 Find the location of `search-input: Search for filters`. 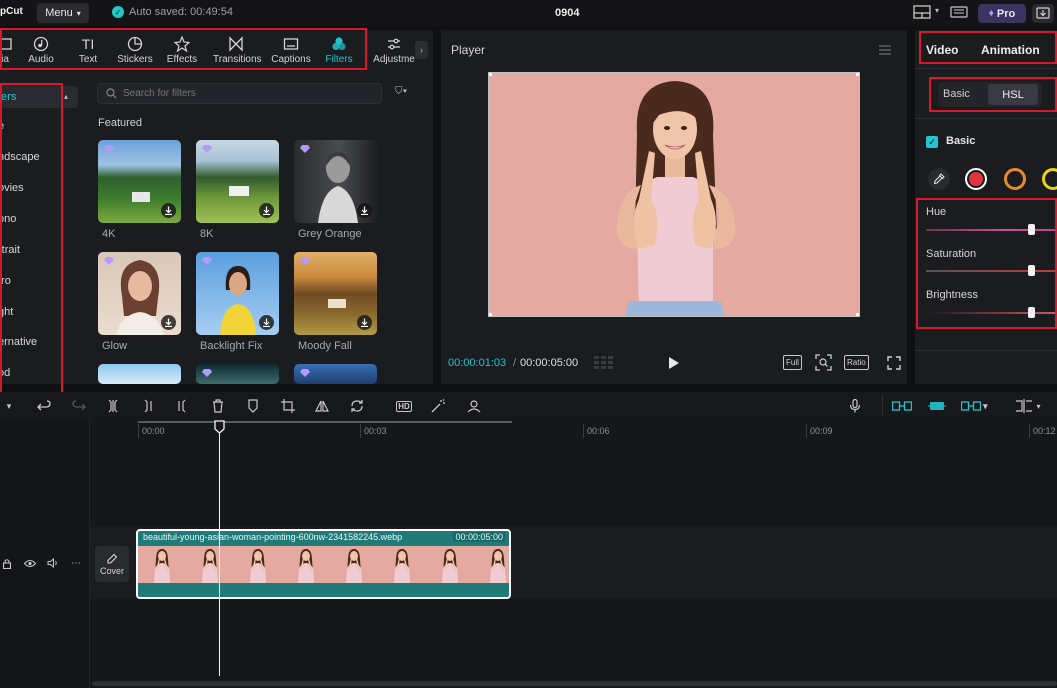

search-input: Search for filters is located at coordinates (159, 93).